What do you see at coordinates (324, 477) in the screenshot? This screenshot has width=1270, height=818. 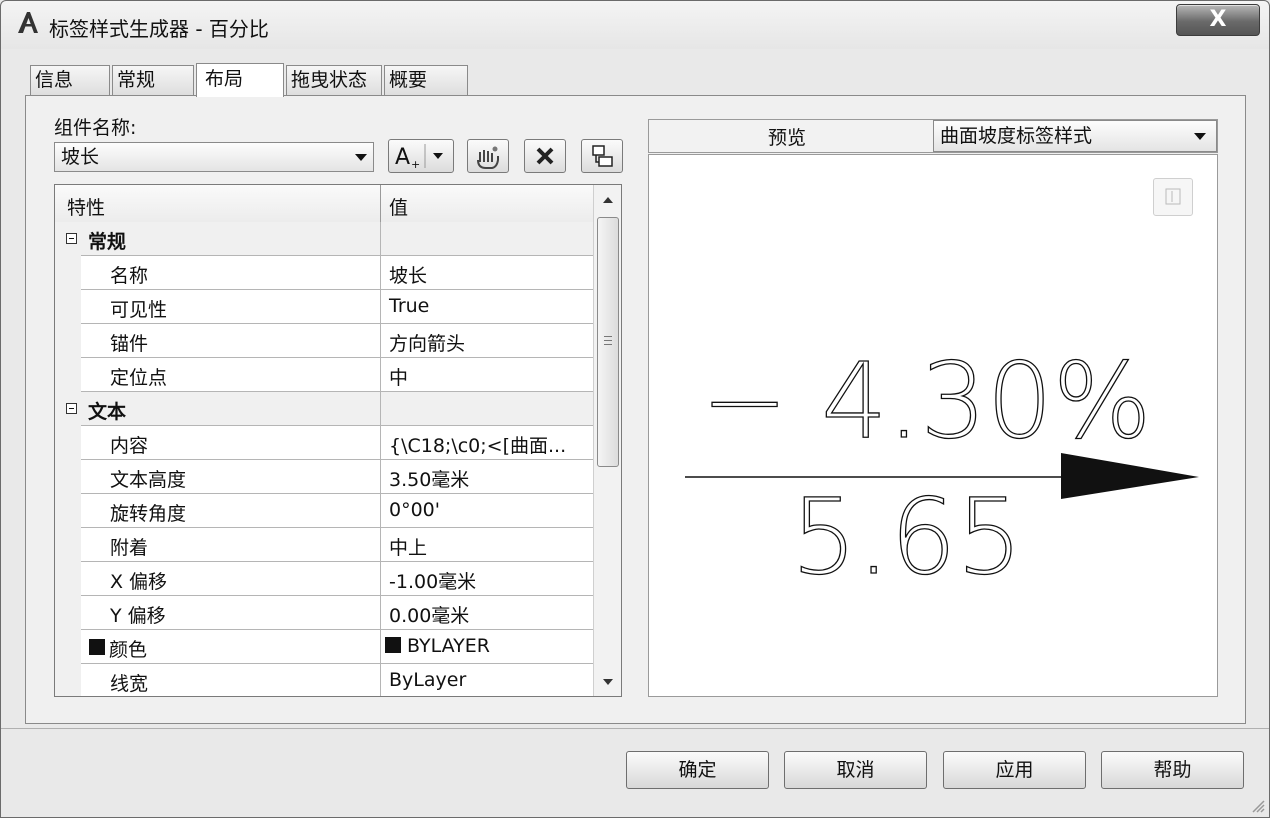 I see `grid-property-row: 文本高度 3.50毫米` at bounding box center [324, 477].